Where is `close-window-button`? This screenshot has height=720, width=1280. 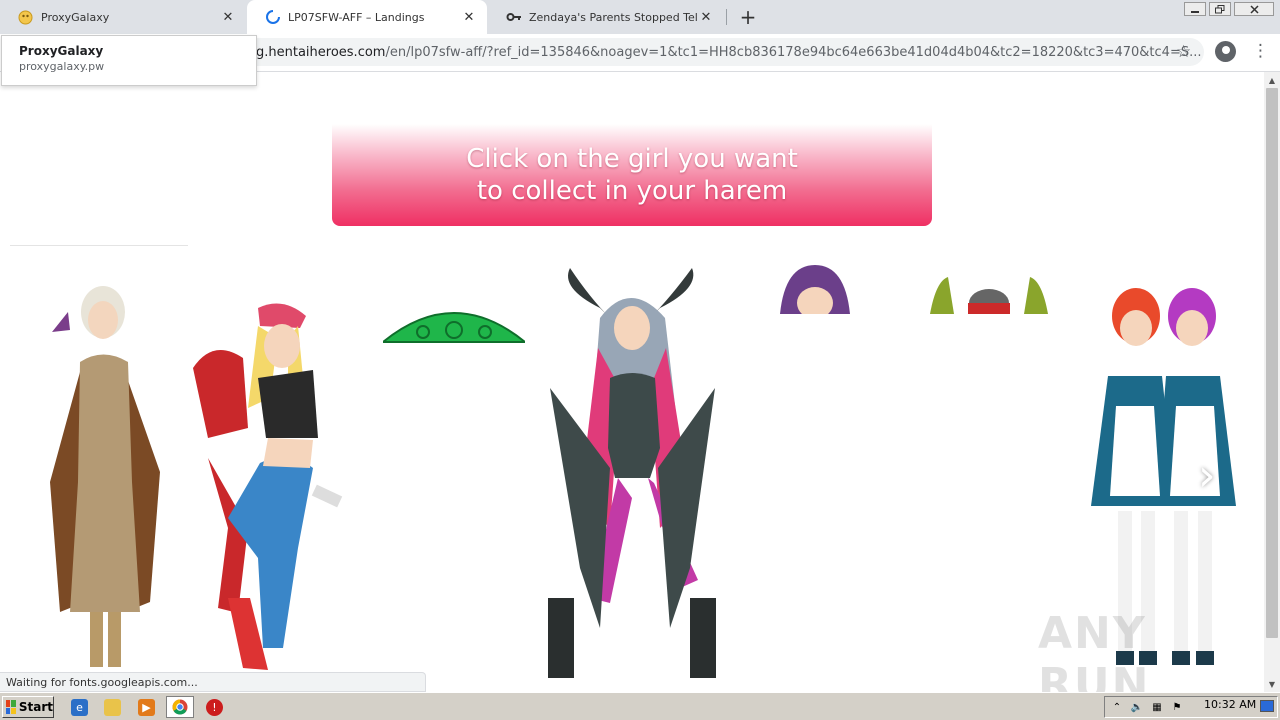 close-window-button is located at coordinates (1254, 9).